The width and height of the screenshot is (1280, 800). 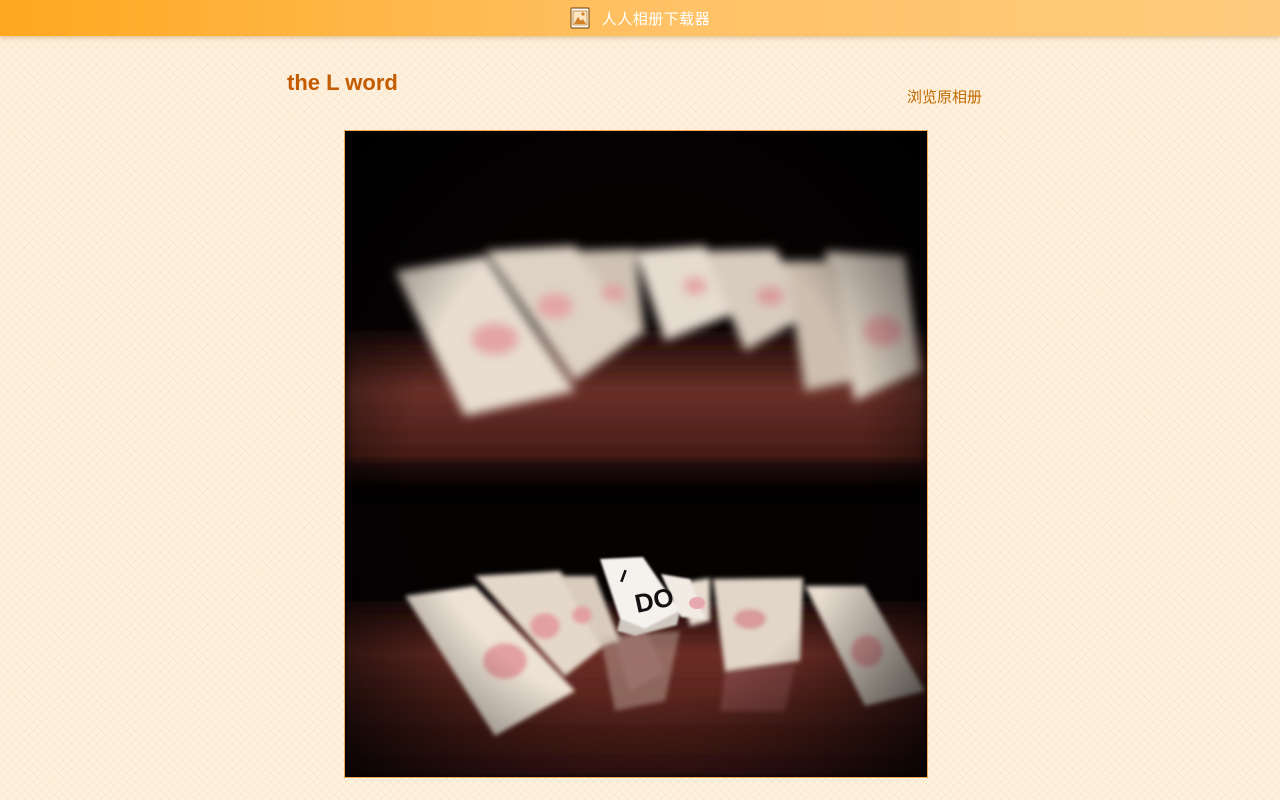 I want to click on browse-original-album-link: 浏览原相册, so click(x=944, y=96).